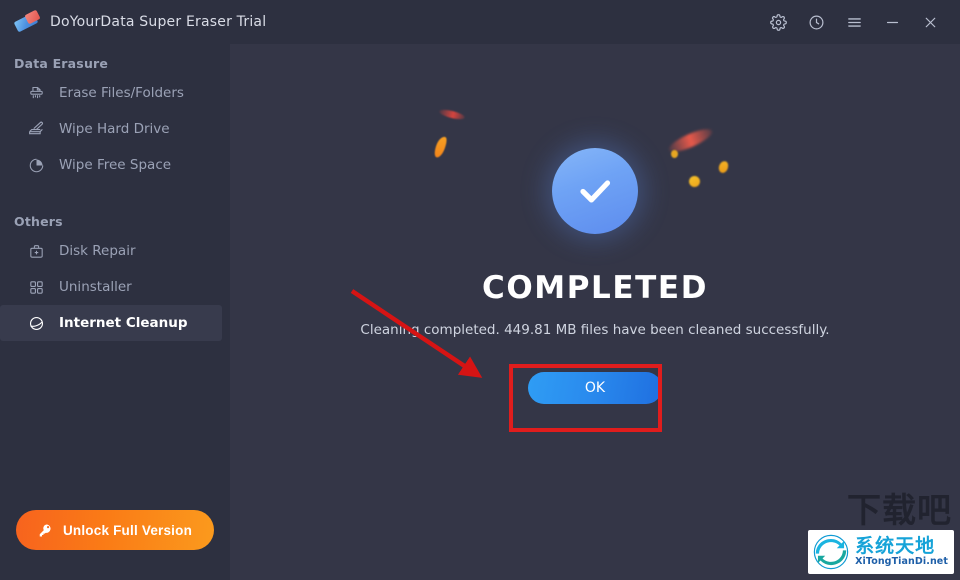 This screenshot has height=580, width=960. I want to click on pie-chart-icon, so click(36, 165).